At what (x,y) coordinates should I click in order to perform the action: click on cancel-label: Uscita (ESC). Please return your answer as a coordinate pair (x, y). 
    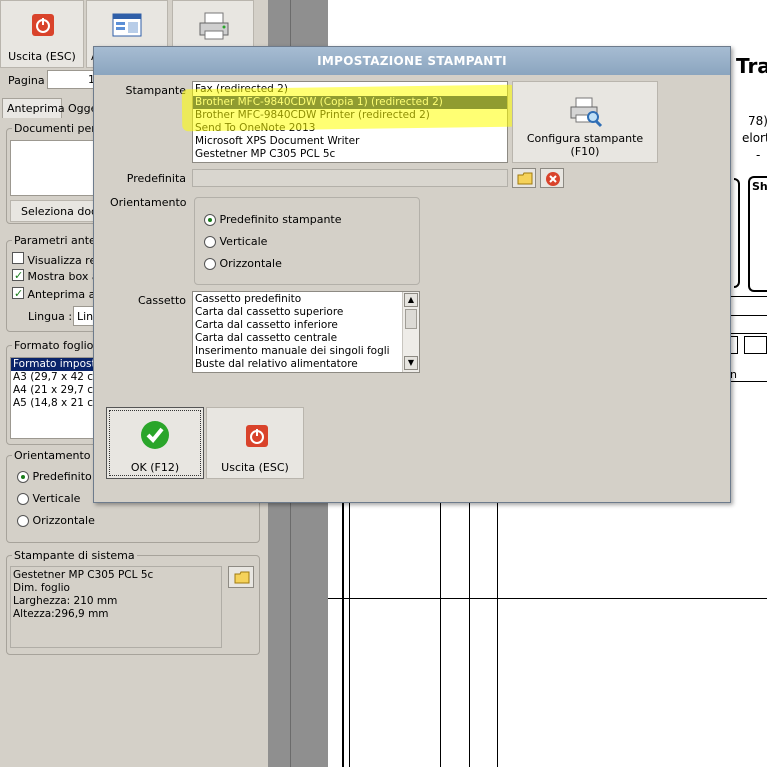
    Looking at the image, I should click on (255, 467).